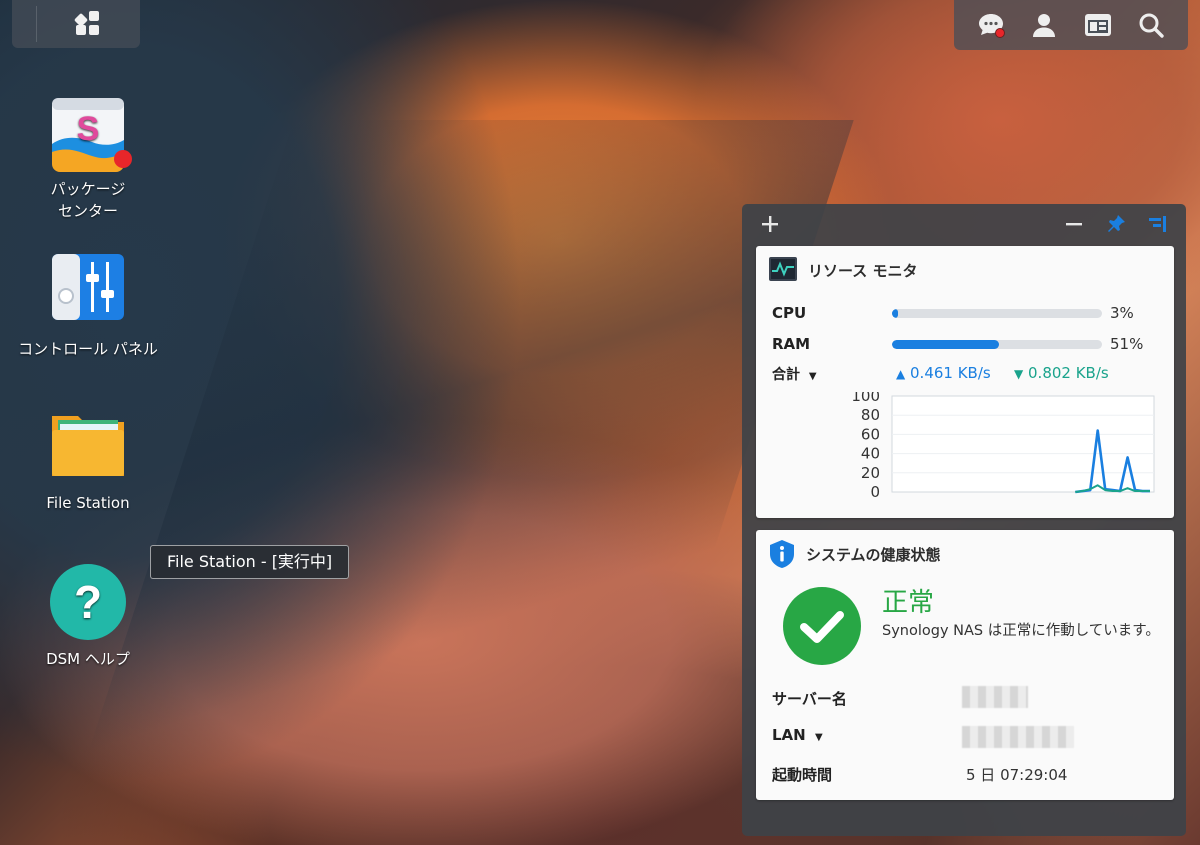  I want to click on download-rate: ▼ 0.802 KB/s, so click(1061, 373).